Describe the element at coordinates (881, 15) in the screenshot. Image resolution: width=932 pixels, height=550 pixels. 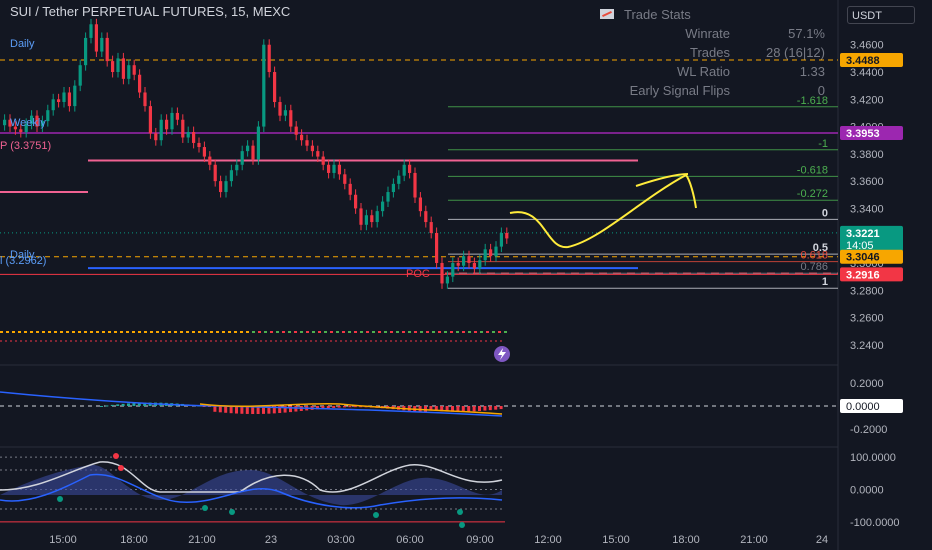
I see `currency-selector-button: USDT` at that location.